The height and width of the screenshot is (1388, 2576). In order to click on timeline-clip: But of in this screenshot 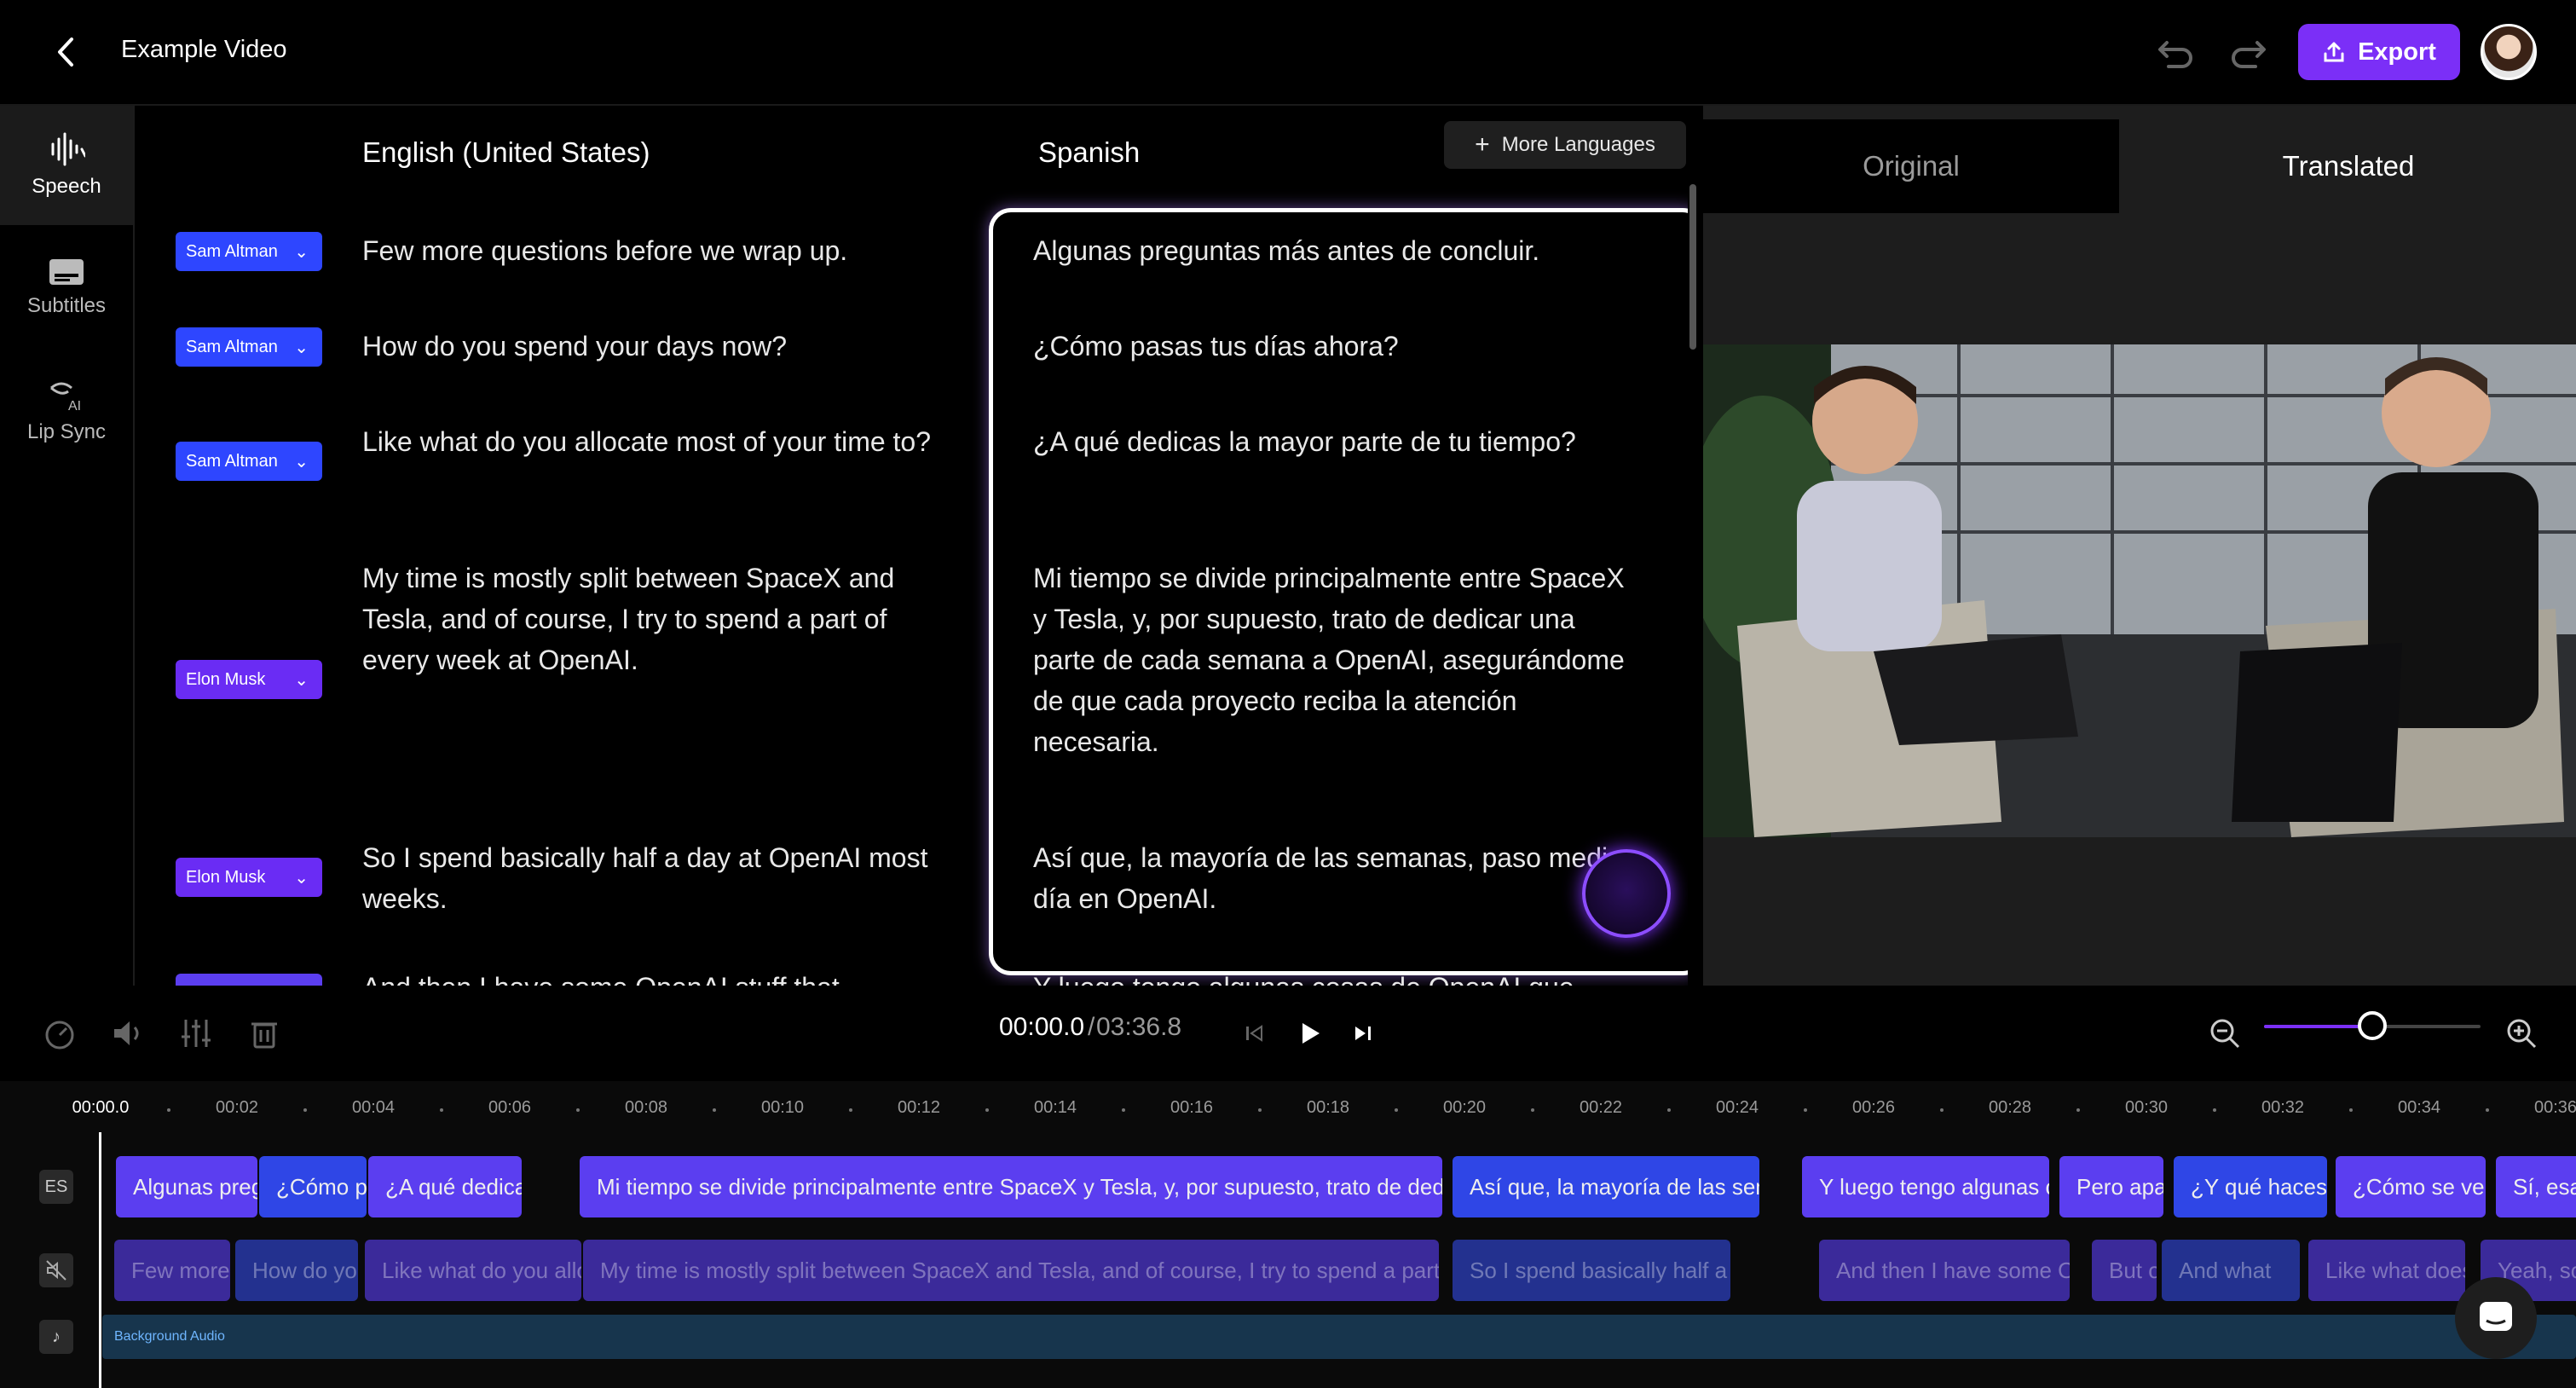, I will do `click(2124, 1270)`.